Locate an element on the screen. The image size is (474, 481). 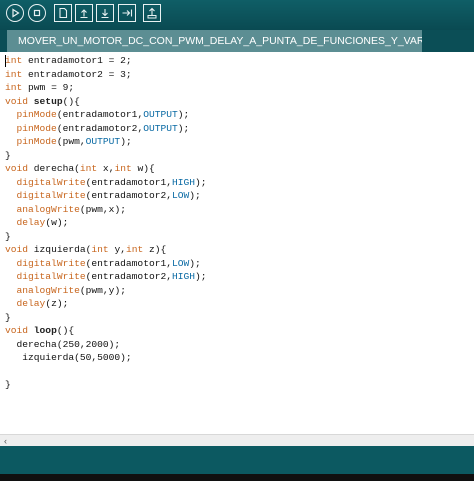
upload-button is located at coordinates (127, 13).